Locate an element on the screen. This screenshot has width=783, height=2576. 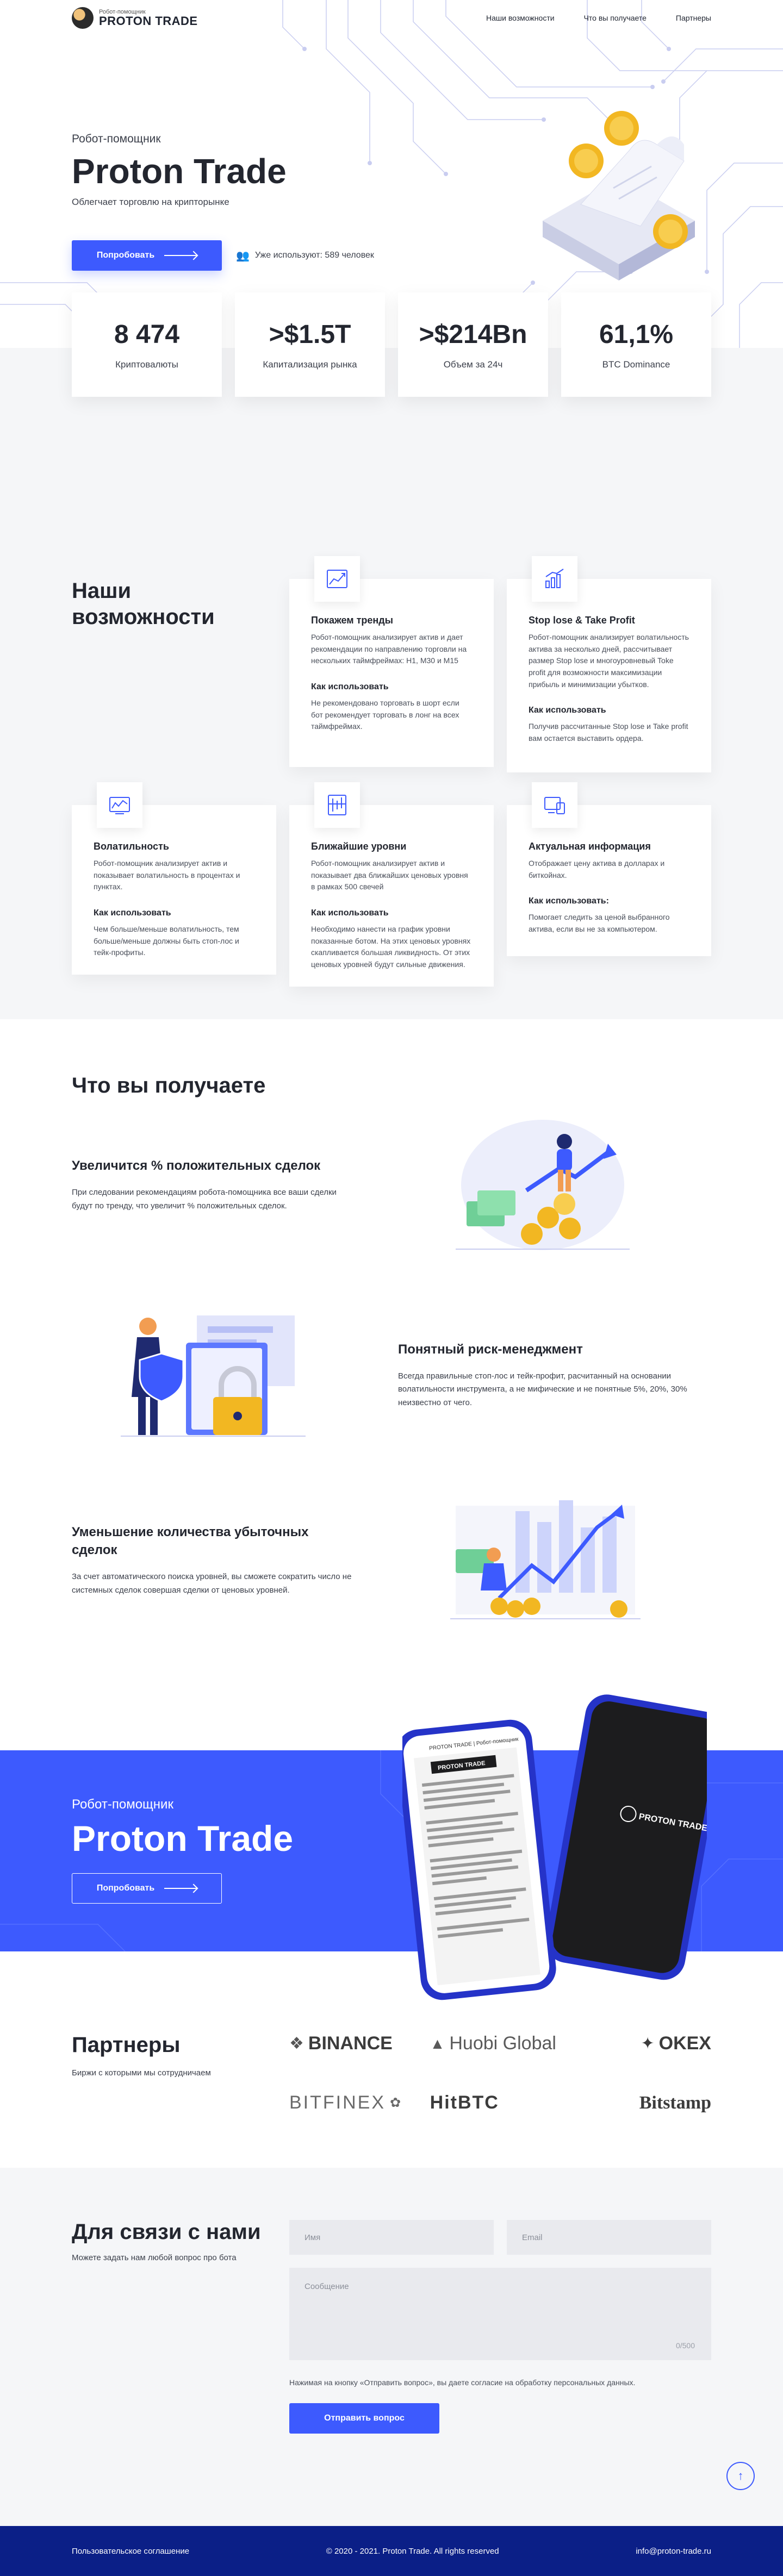
message-char-counter: 0/500 is located at coordinates (685, 2345).